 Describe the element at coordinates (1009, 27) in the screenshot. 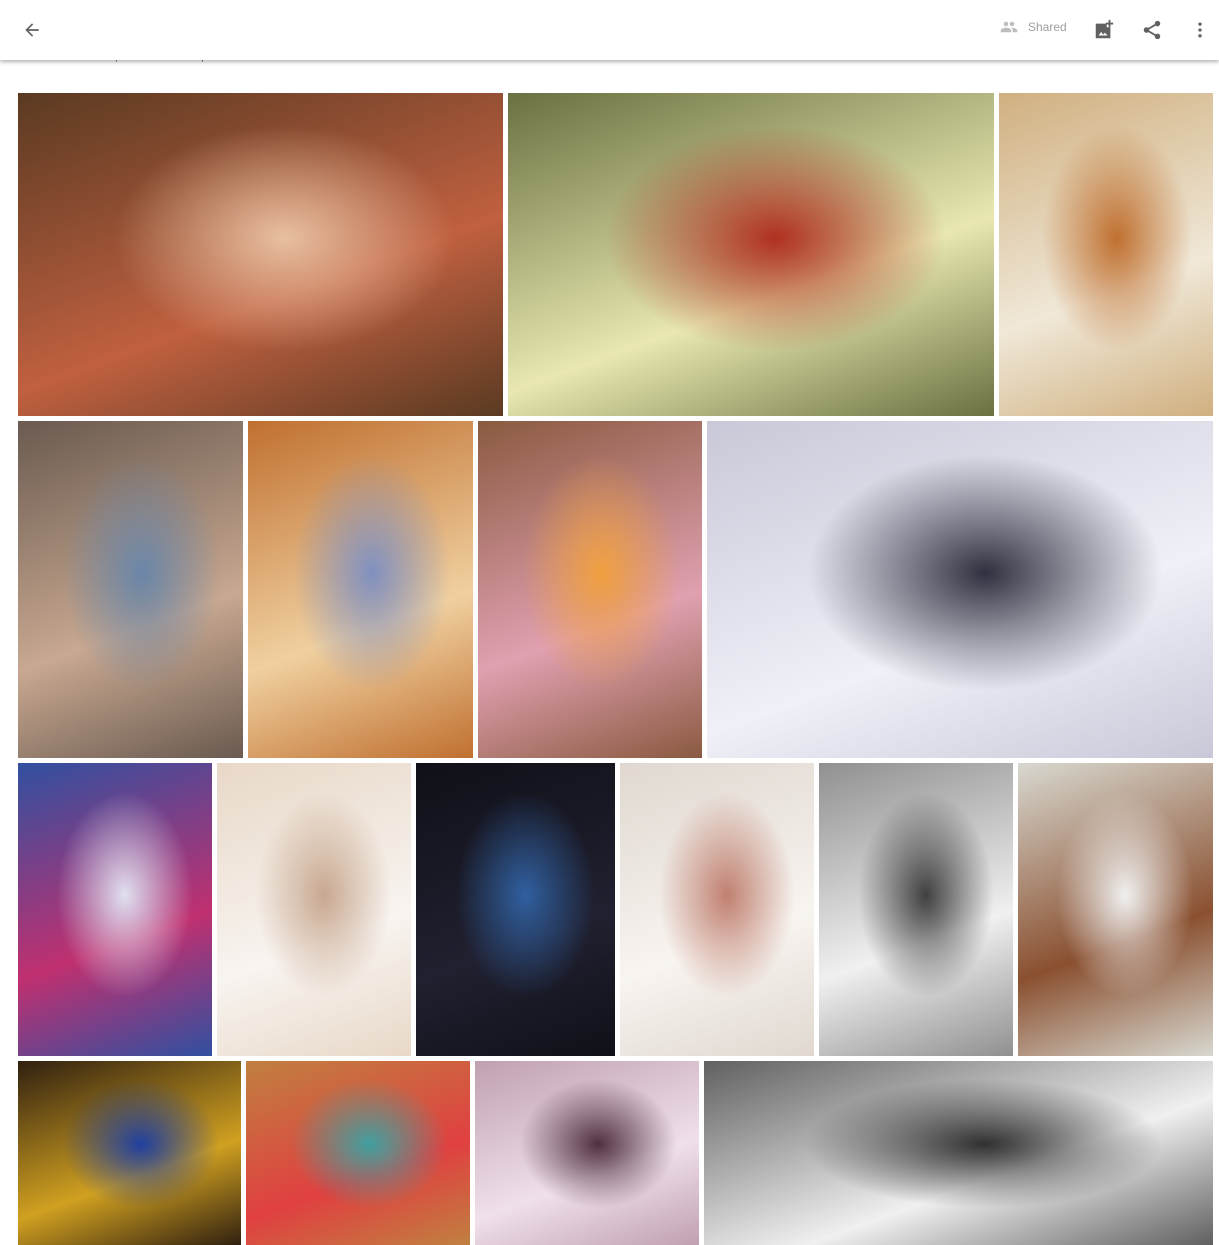

I see `people-icon` at that location.